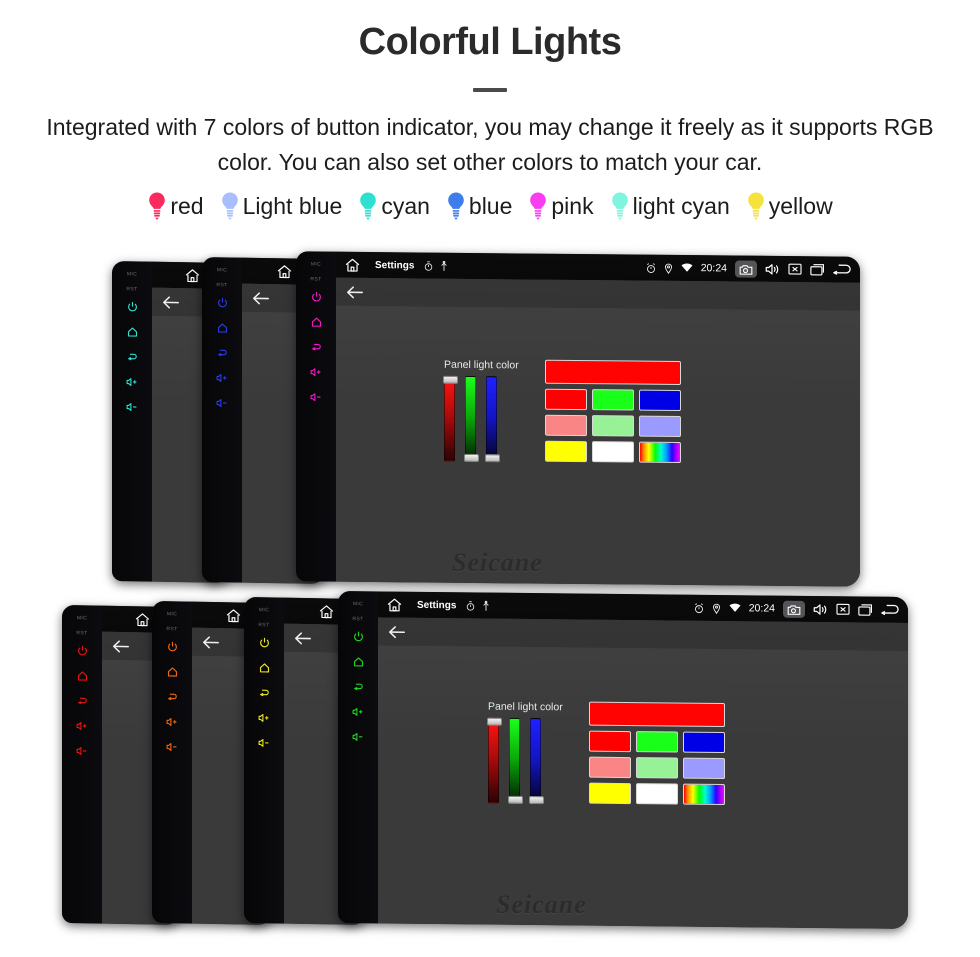 Image resolution: width=980 pixels, height=957 pixels. I want to click on rst-label: RST, so click(222, 285).